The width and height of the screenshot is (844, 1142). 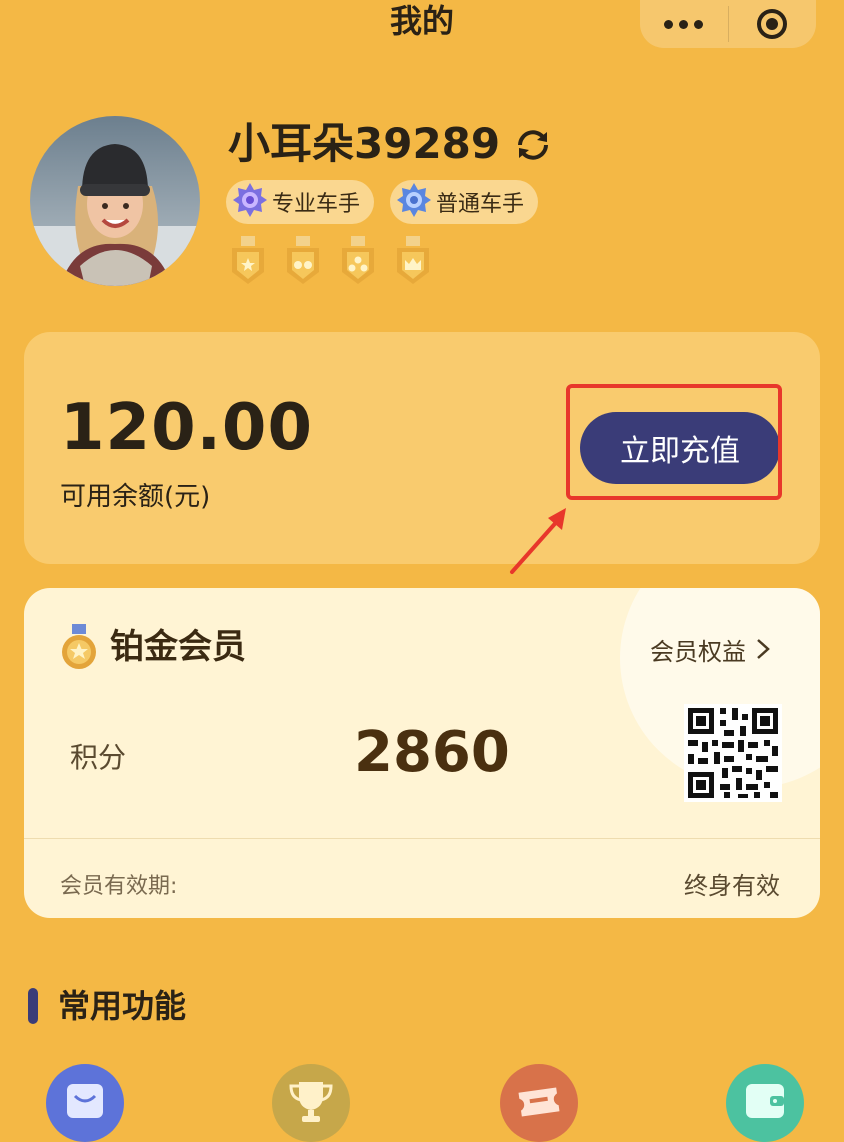 I want to click on badge-label: 普通车手, so click(x=480, y=204).